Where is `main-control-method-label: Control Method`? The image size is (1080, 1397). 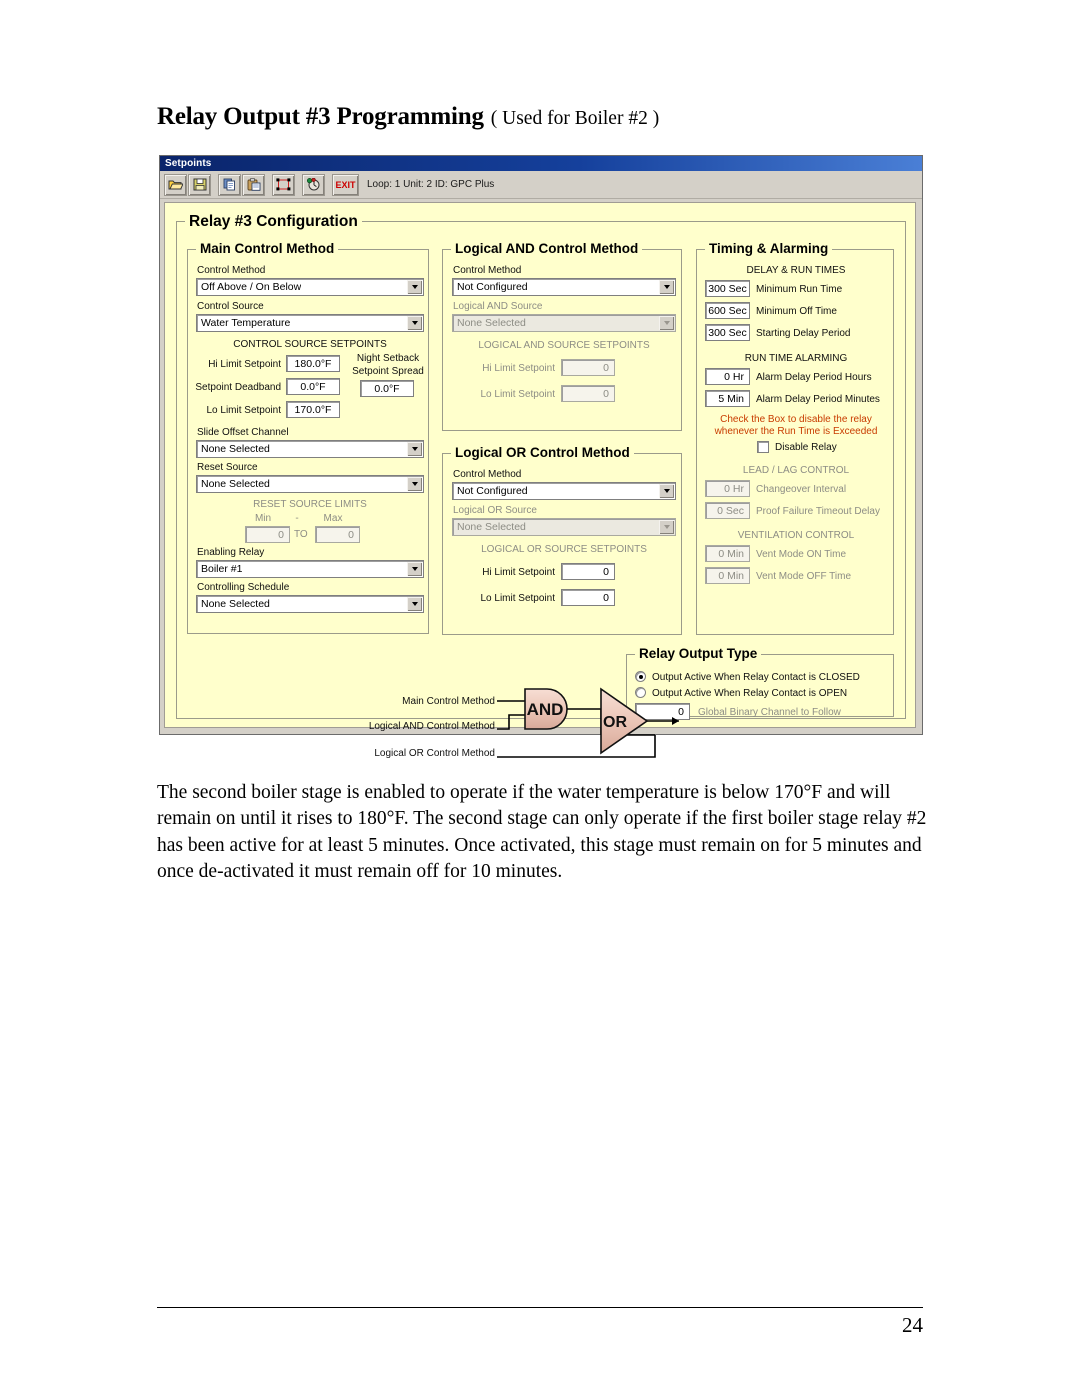 main-control-method-label: Control Method is located at coordinates (231, 270).